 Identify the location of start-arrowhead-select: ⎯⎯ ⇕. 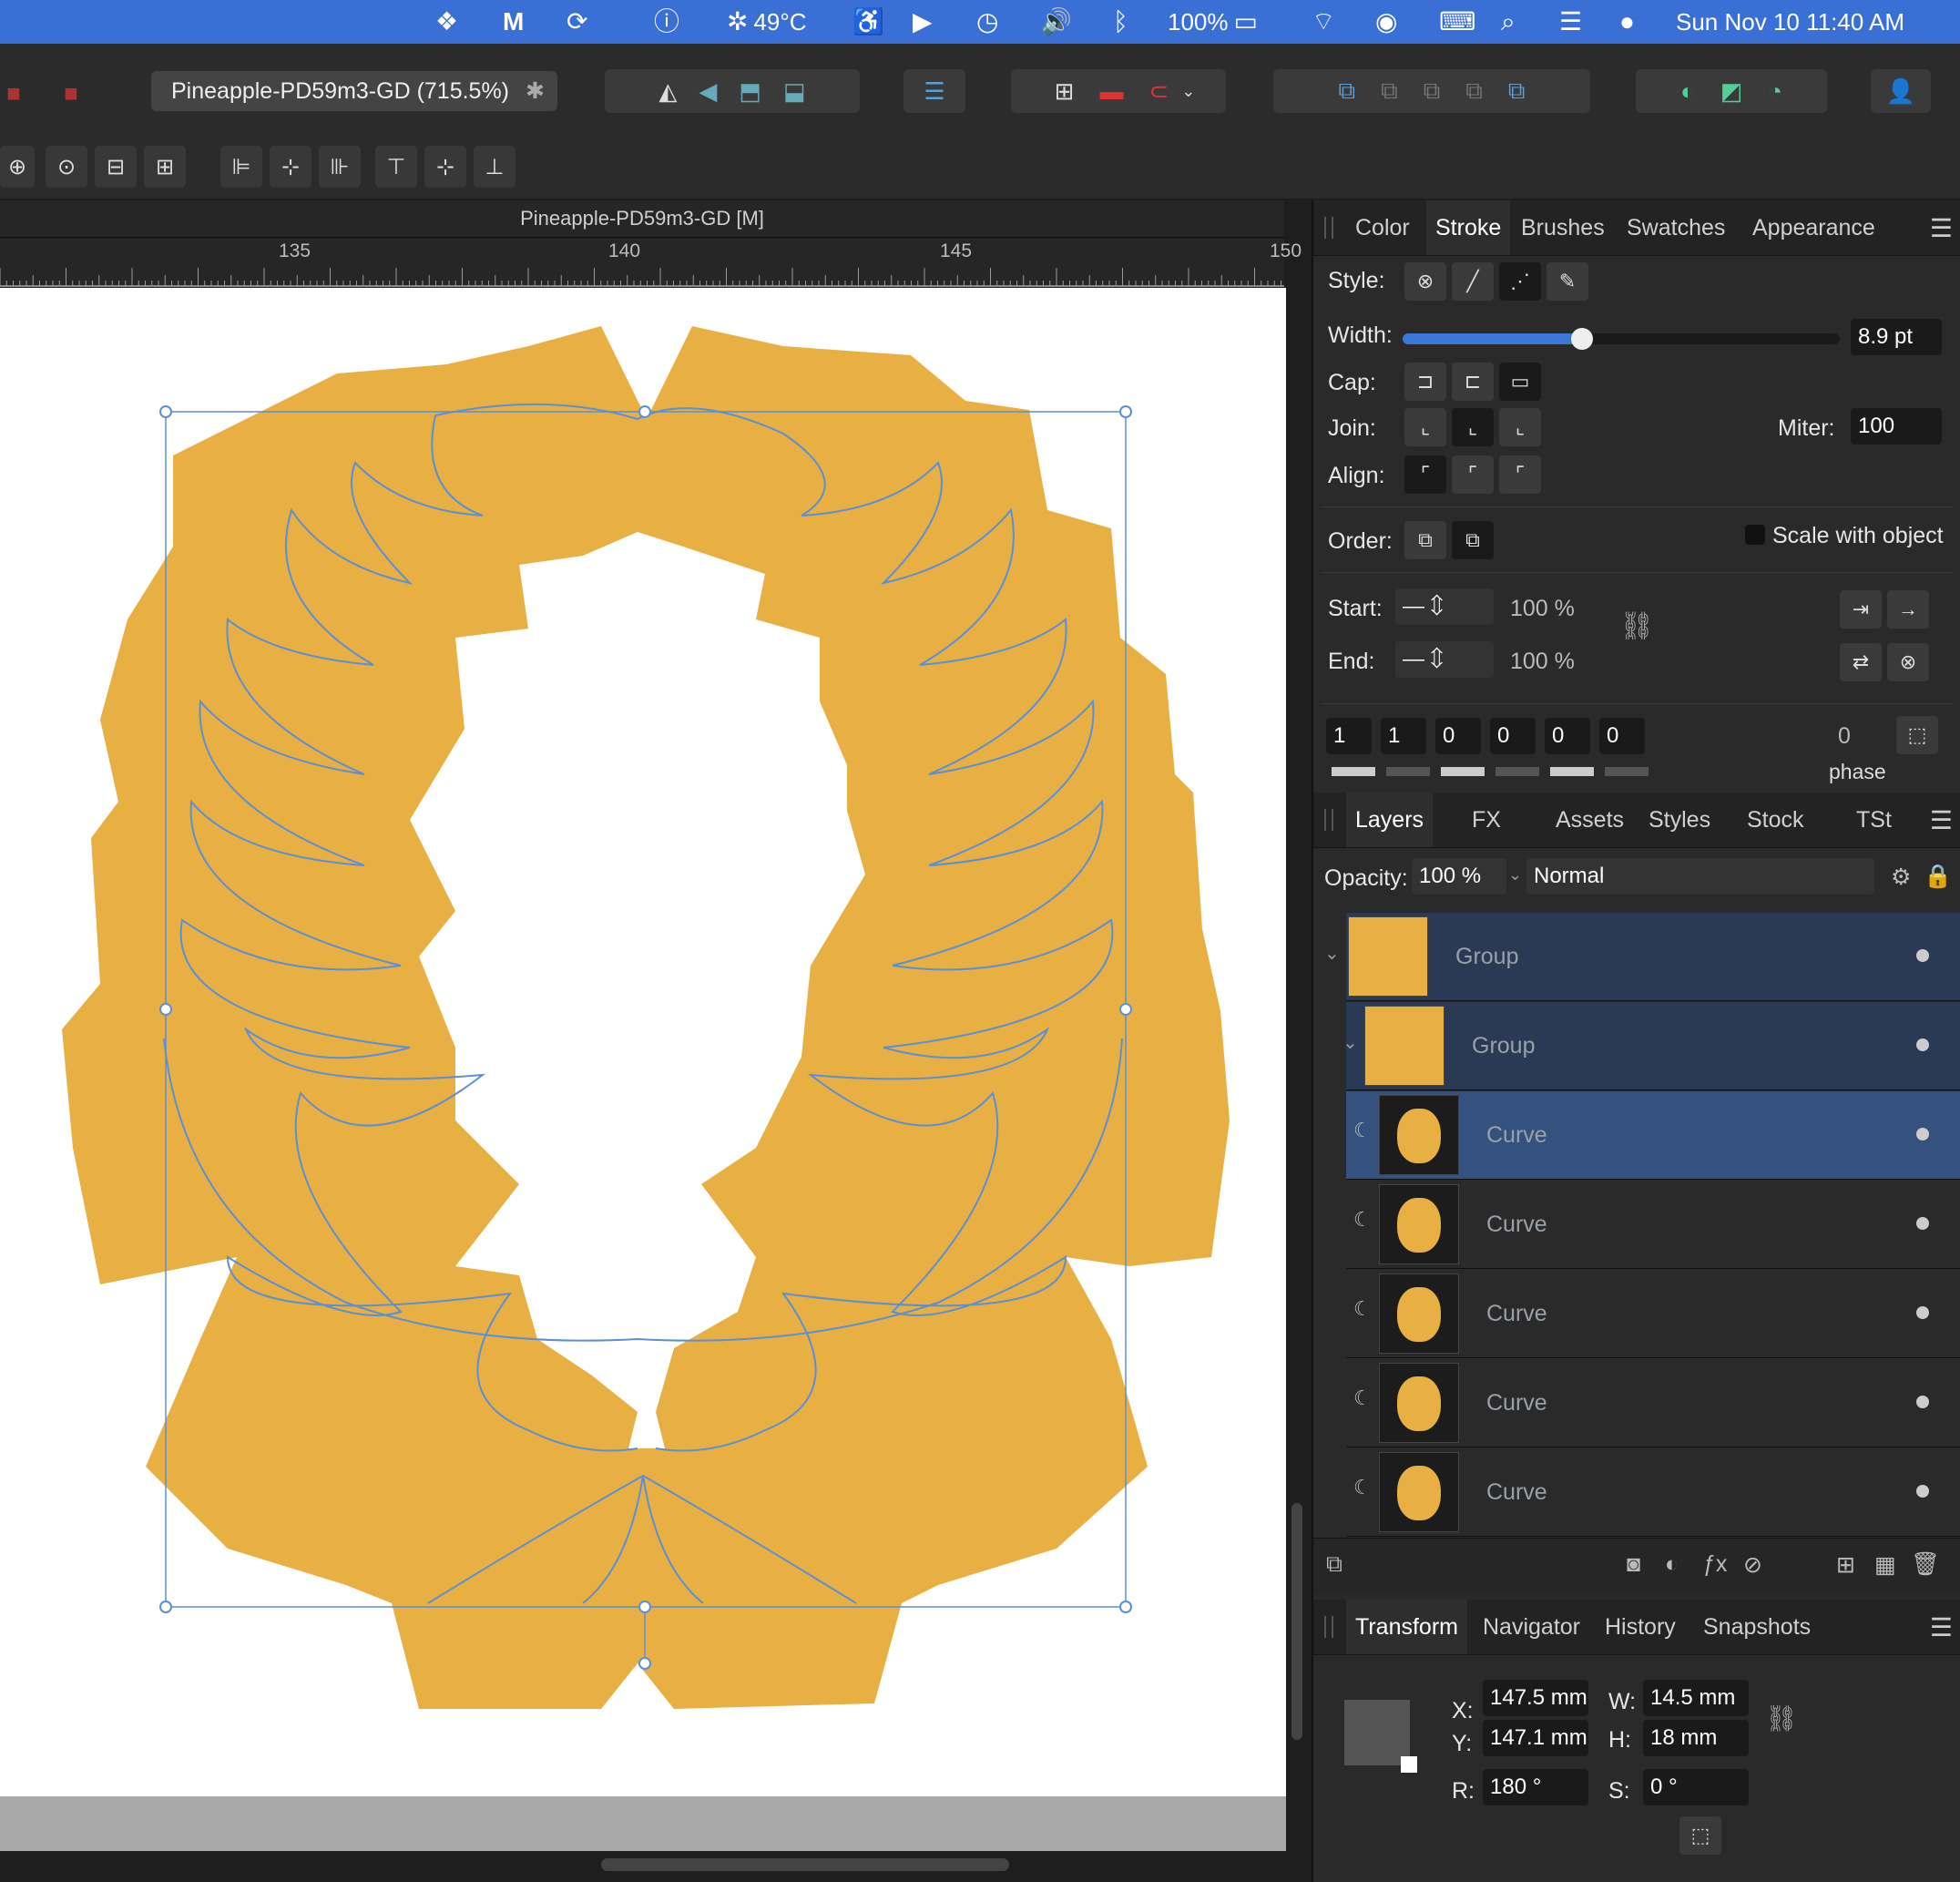
(1445, 606).